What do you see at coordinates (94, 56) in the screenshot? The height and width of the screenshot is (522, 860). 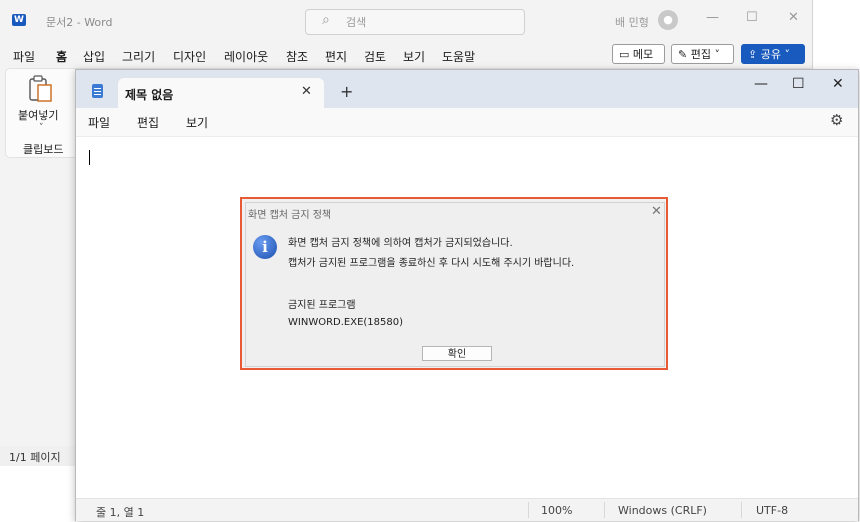 I see `tab-insert: 삽입` at bounding box center [94, 56].